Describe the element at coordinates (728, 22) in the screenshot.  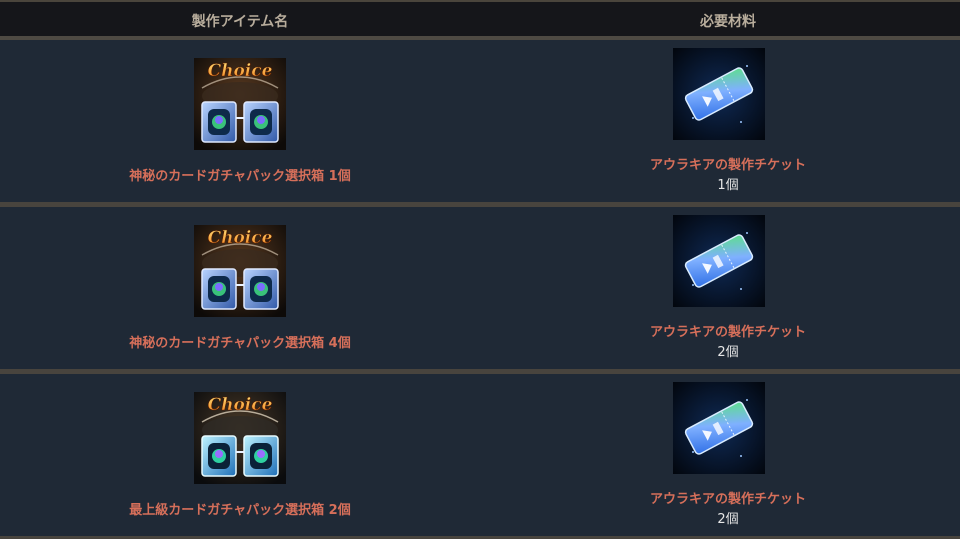
I see `column-header-material: 必要材料` at that location.